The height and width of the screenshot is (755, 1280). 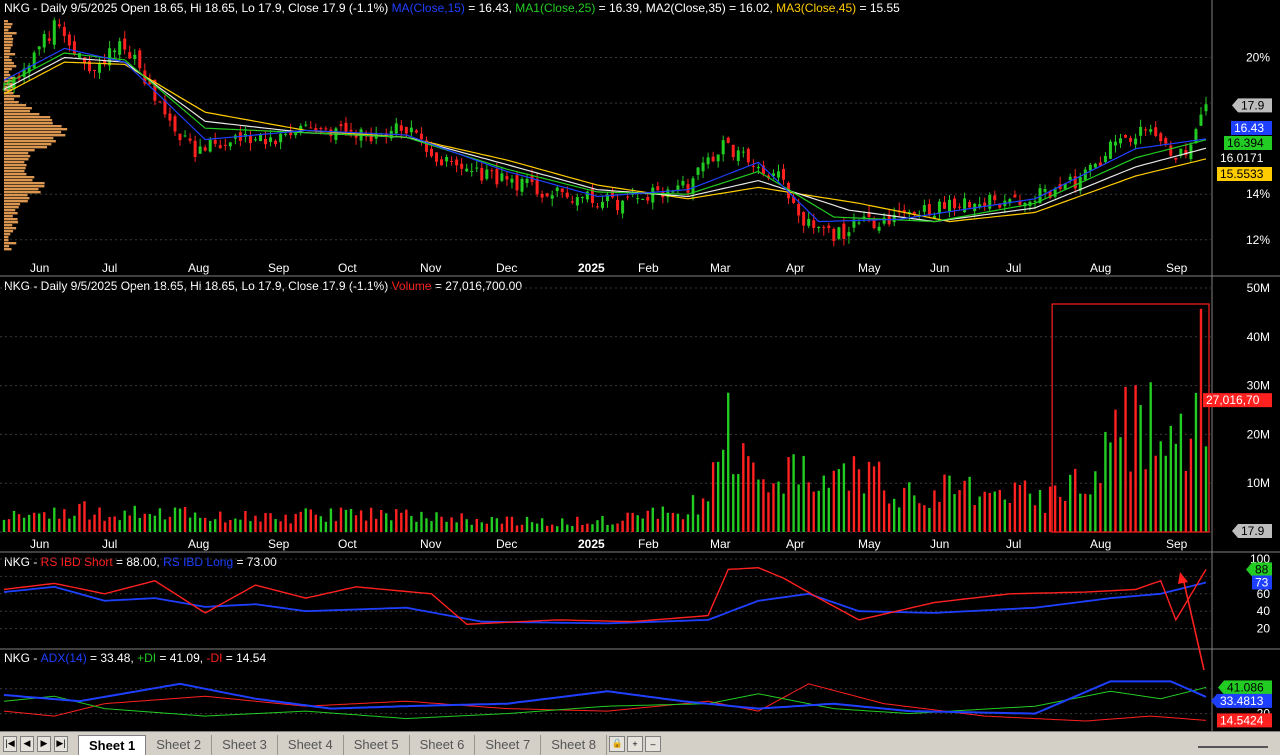 What do you see at coordinates (685, 8) in the screenshot?
I see `pane-header-segment: = 16.39, MA2(Close,35) = 16.02,` at bounding box center [685, 8].